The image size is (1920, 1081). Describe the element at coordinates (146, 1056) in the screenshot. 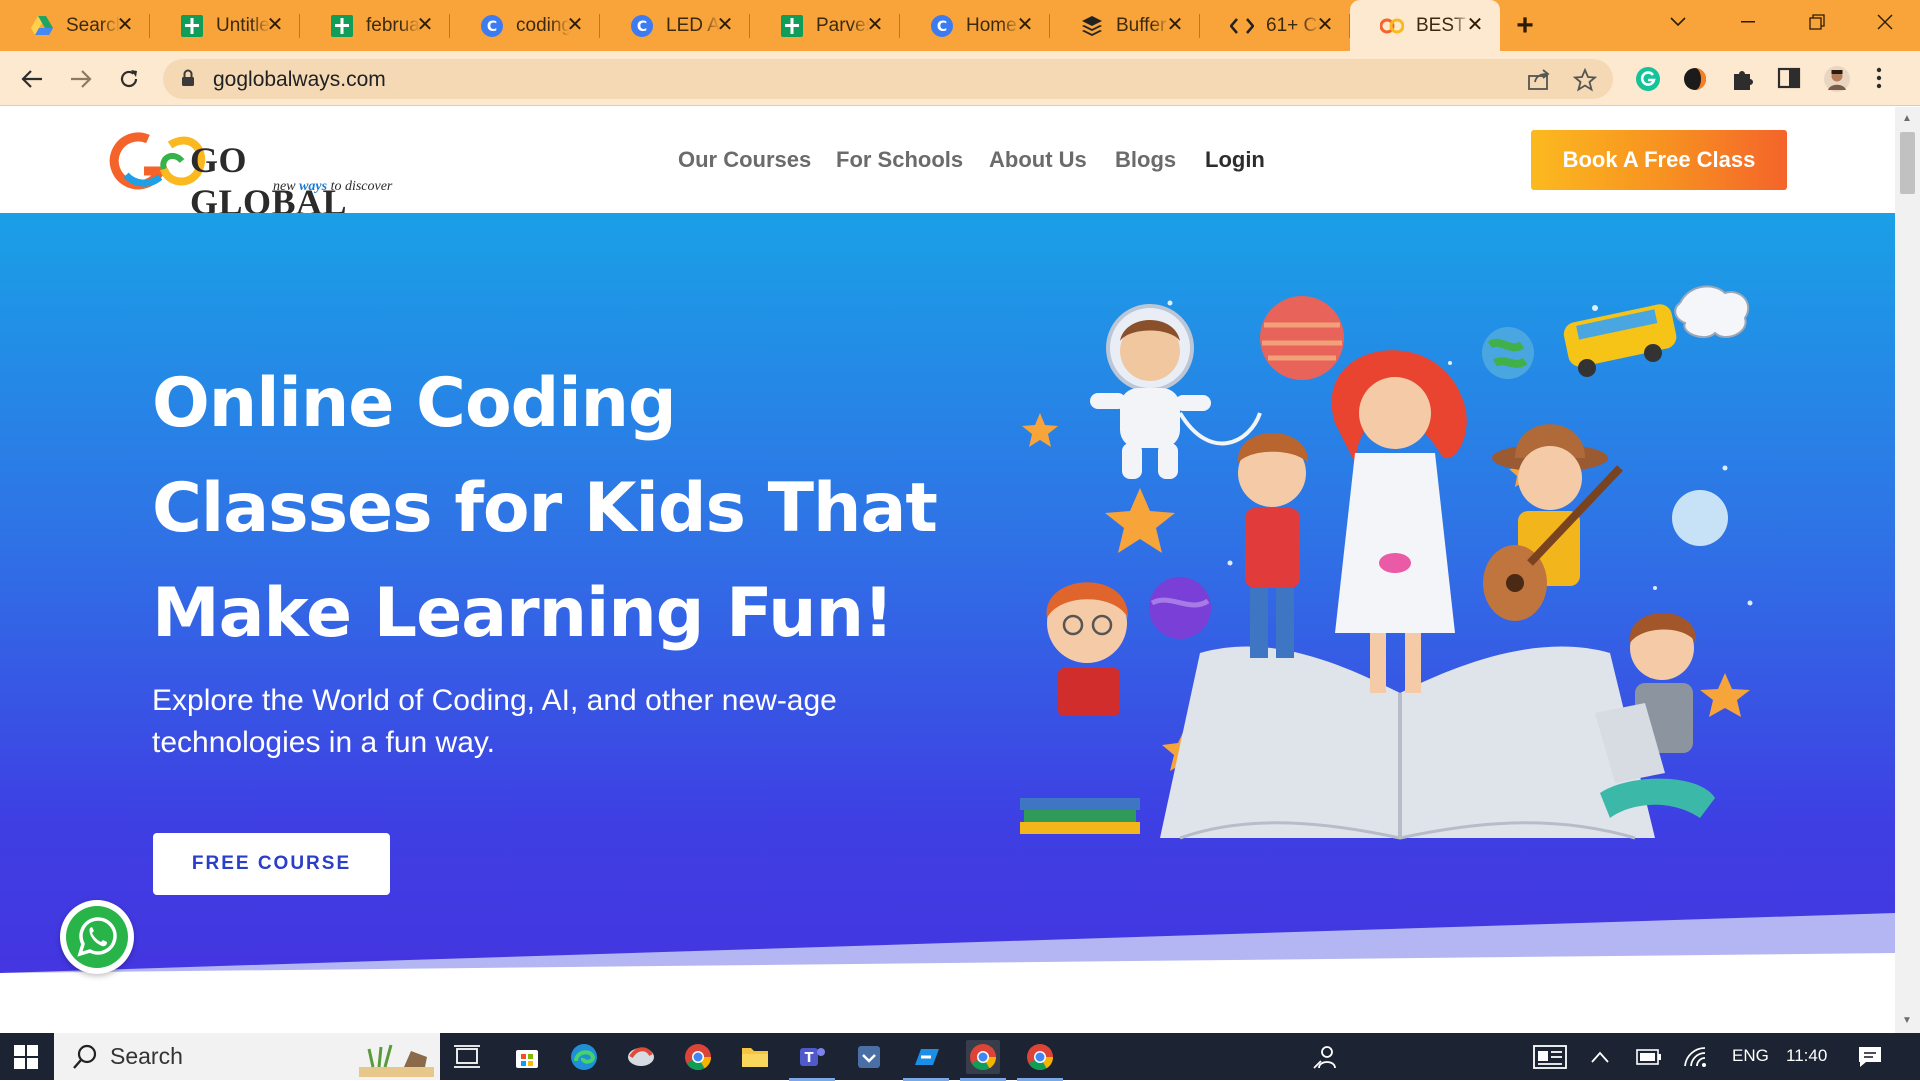

I see `search-placeholder: Search` at that location.